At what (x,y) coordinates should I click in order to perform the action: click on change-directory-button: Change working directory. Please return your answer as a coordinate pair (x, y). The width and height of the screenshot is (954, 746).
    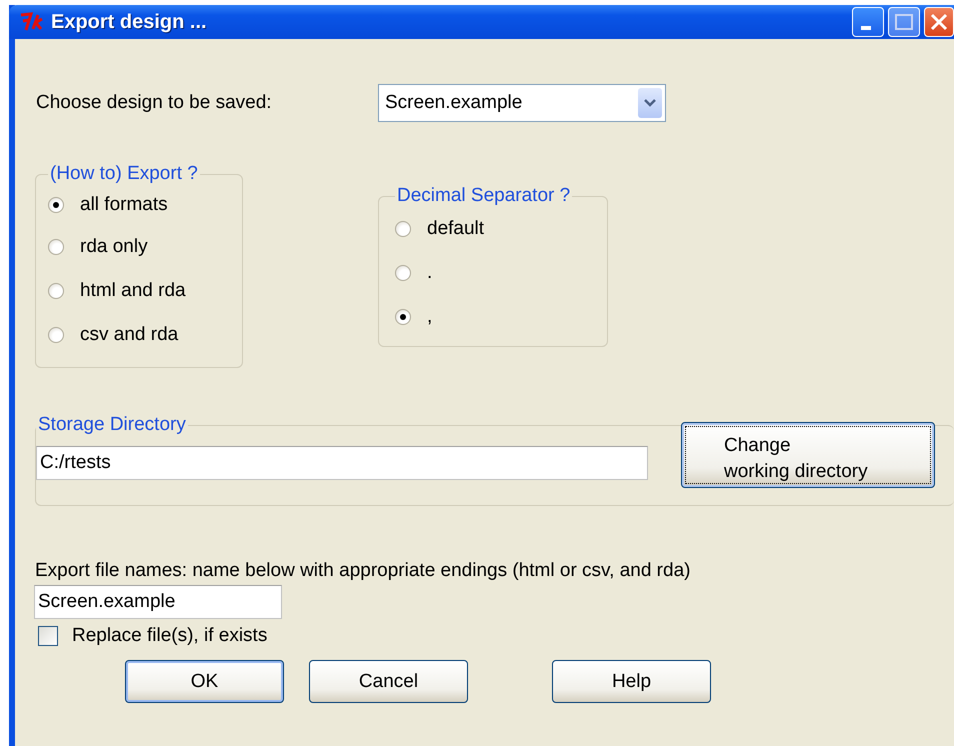
    Looking at the image, I should click on (808, 455).